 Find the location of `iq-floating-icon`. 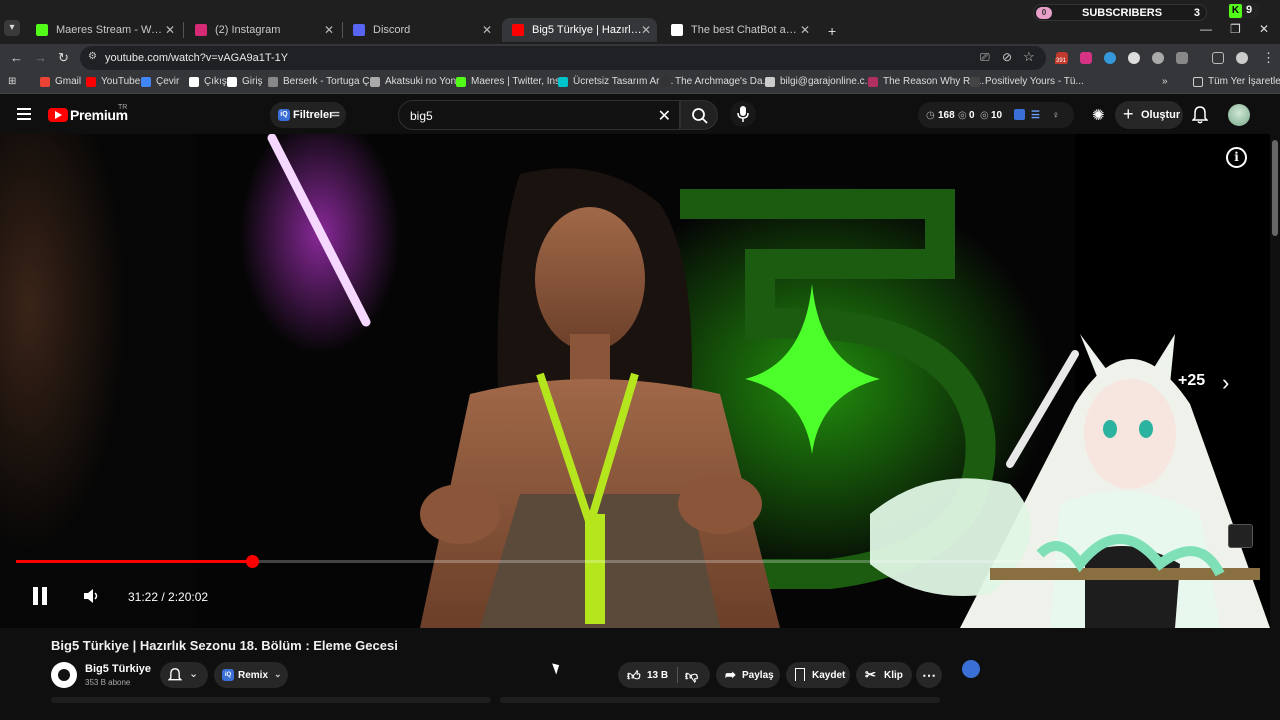

iq-floating-icon is located at coordinates (971, 669).